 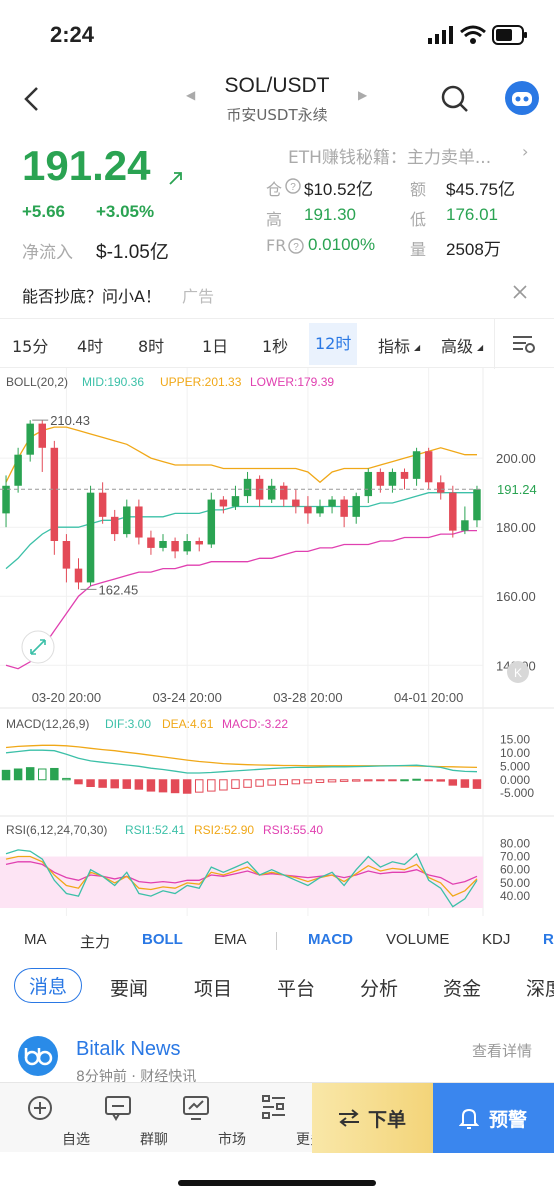 What do you see at coordinates (274, 189) in the screenshot?
I see `oi-label: 仓` at bounding box center [274, 189].